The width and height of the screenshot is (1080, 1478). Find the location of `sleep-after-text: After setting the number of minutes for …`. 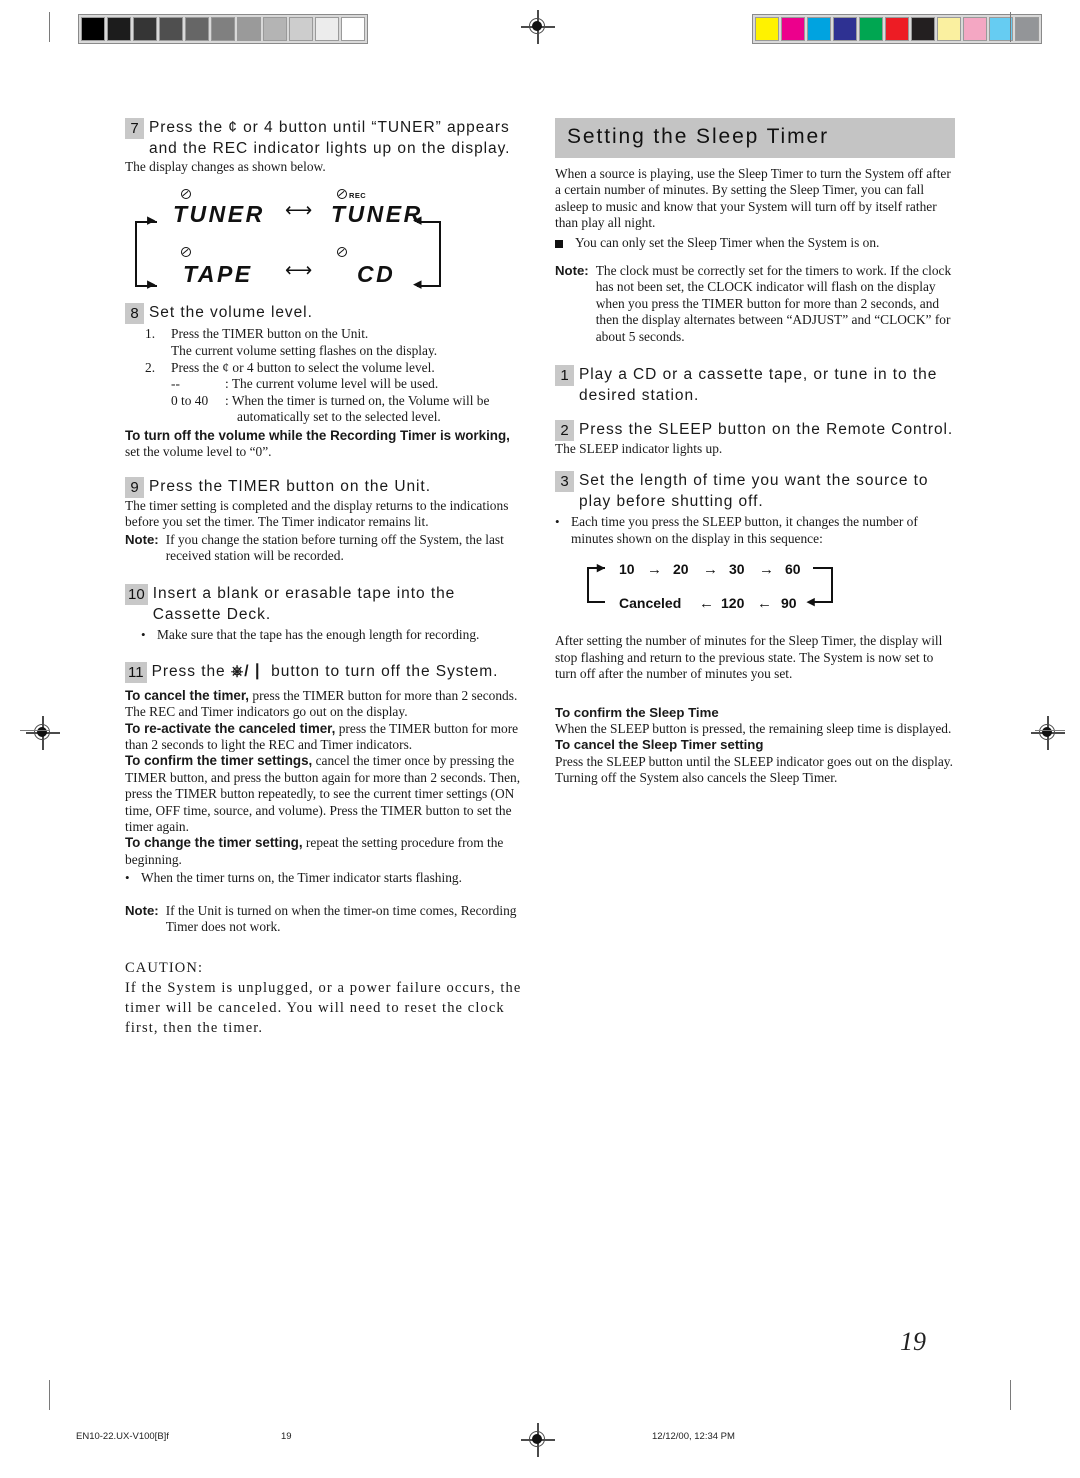

sleep-after-text: After setting the number of minutes for … is located at coordinates (749, 657).